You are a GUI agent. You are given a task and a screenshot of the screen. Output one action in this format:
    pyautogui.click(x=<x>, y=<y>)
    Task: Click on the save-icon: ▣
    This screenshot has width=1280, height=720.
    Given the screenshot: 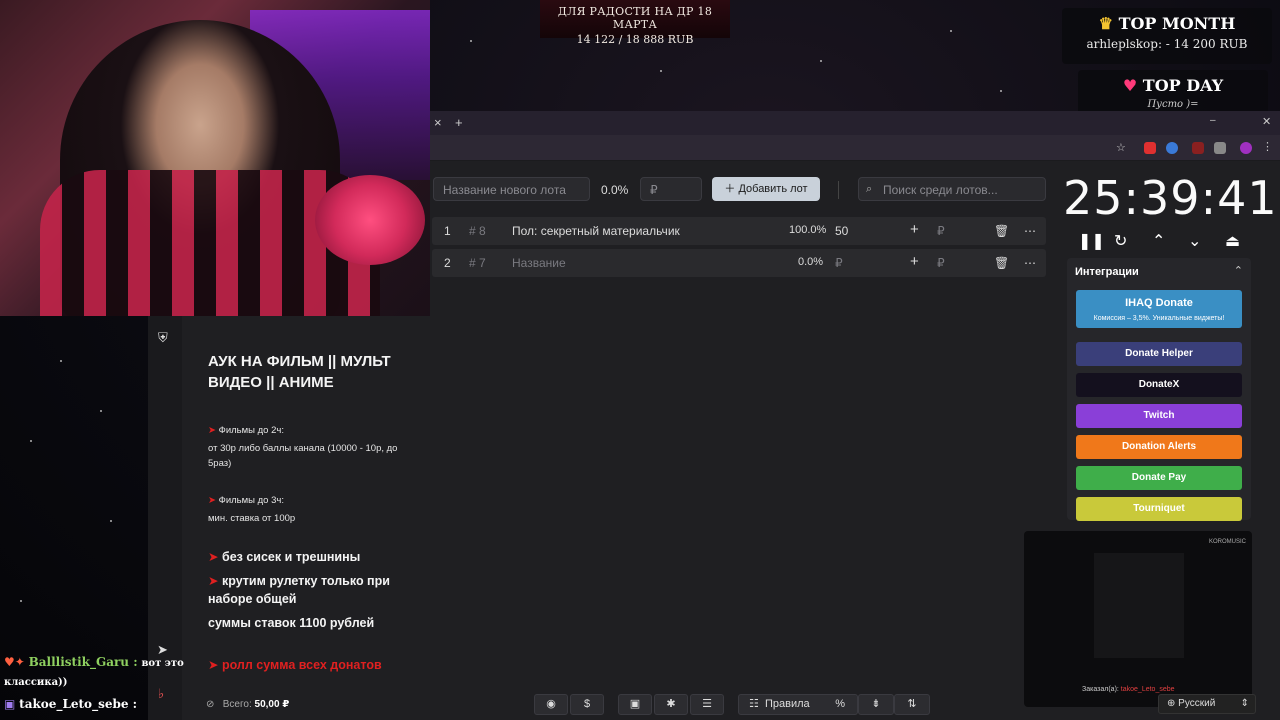 What is the action you would take?
    pyautogui.click(x=635, y=704)
    